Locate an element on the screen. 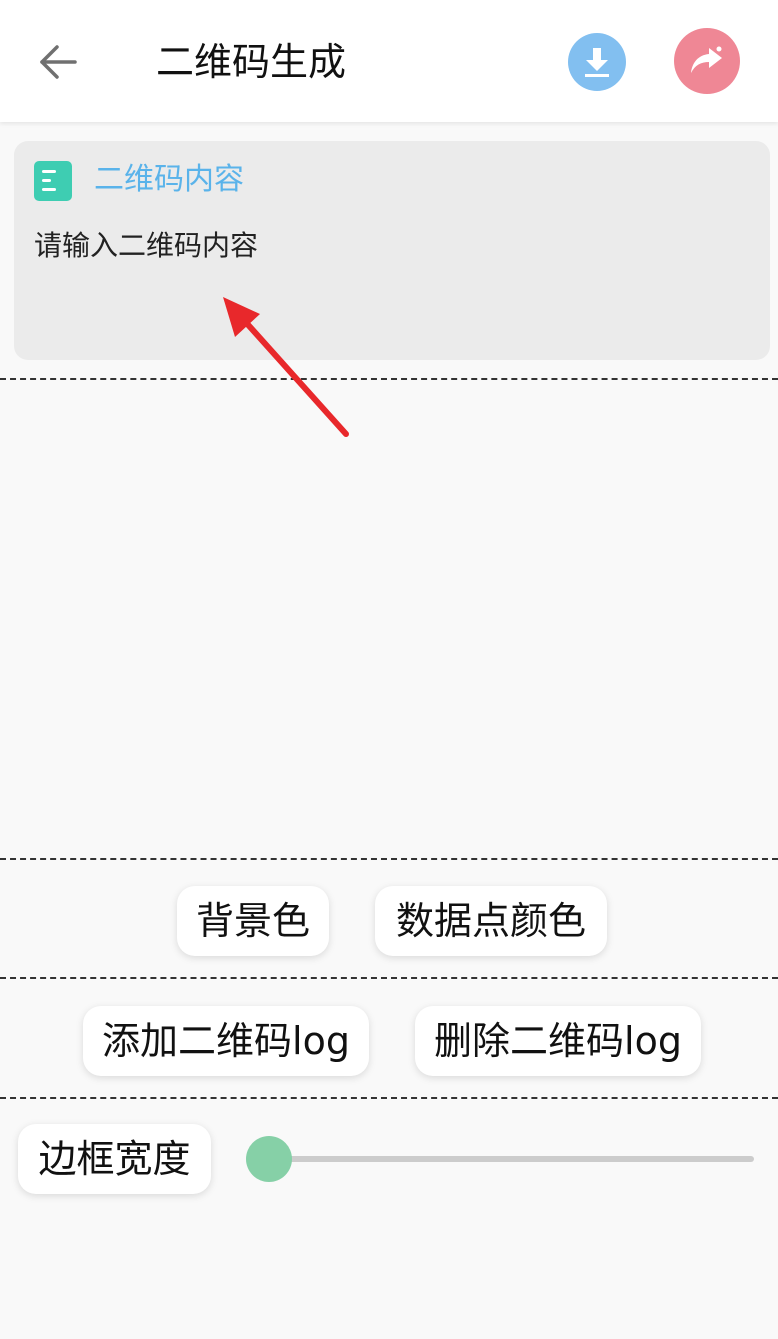 The width and height of the screenshot is (778, 1339). slider-track is located at coordinates (511, 1159).